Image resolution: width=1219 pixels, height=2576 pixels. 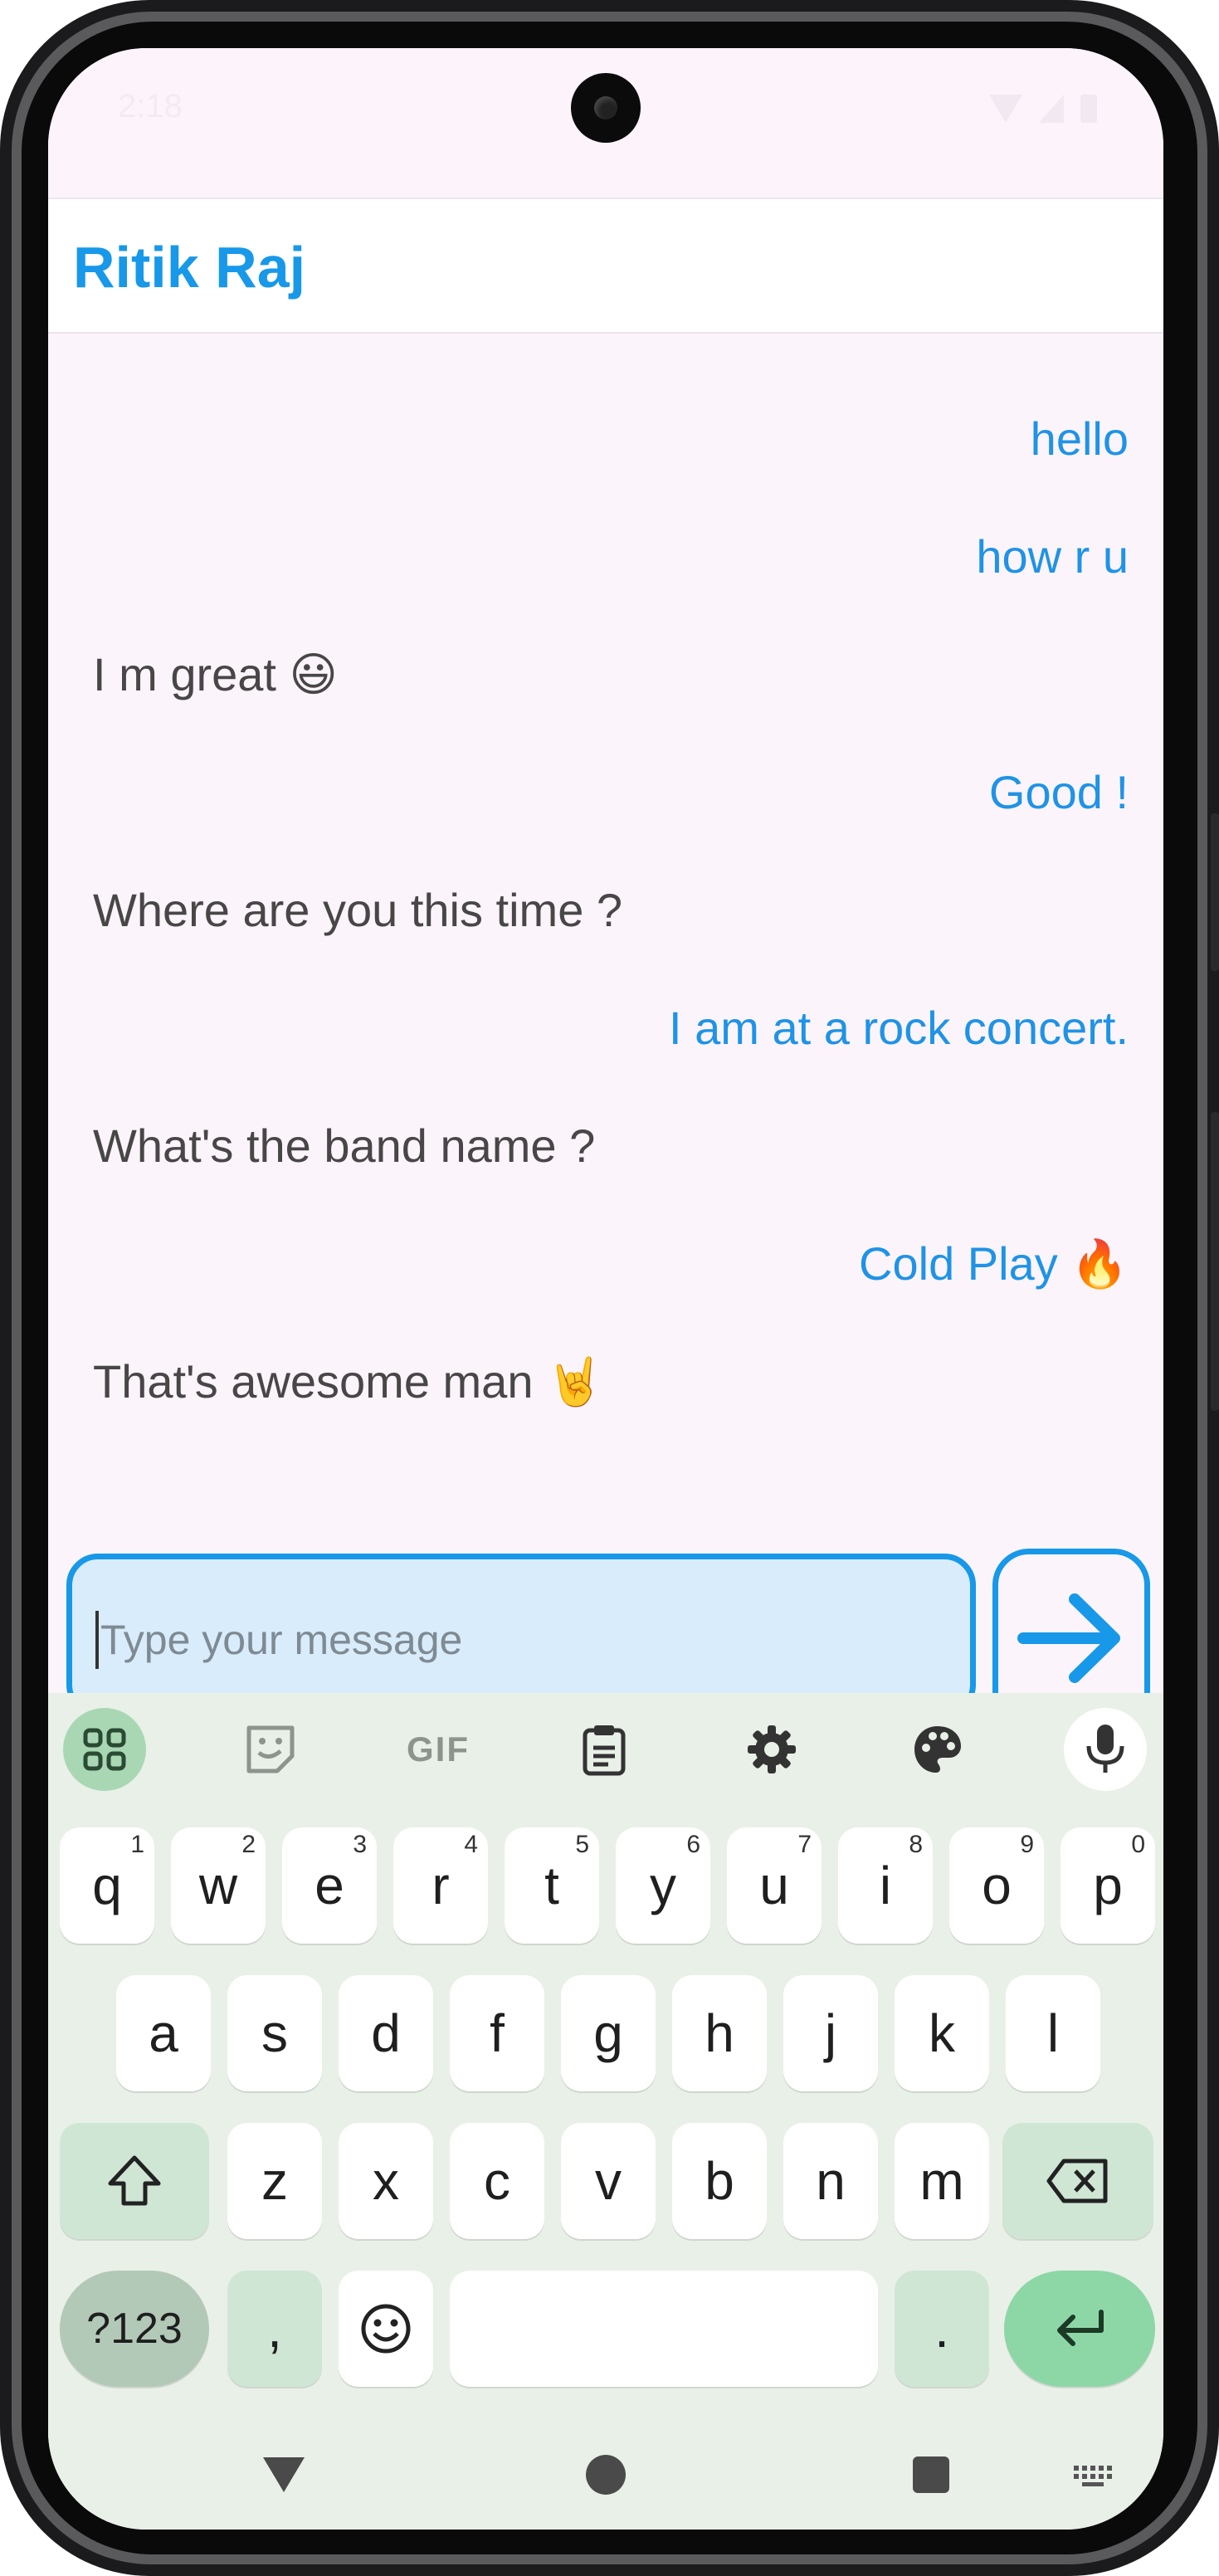 I want to click on key-j: j, so click(x=831, y=2033).